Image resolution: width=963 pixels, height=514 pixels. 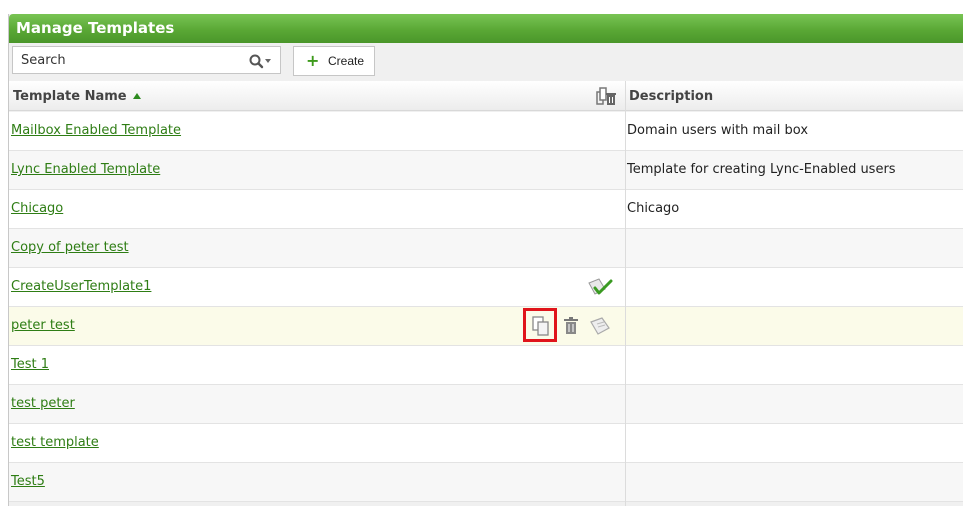 I want to click on panel-header: Manage Templates, so click(x=486, y=28).